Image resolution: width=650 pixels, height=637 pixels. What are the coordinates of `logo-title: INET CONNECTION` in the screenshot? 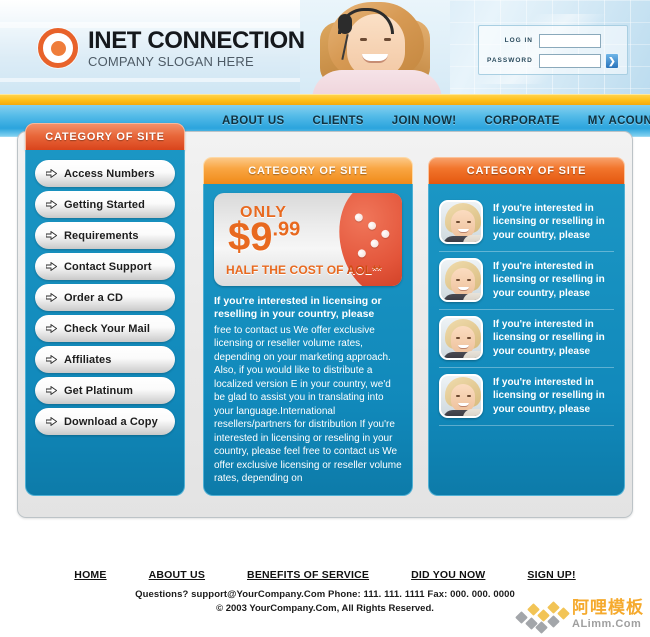 It's located at (196, 40).